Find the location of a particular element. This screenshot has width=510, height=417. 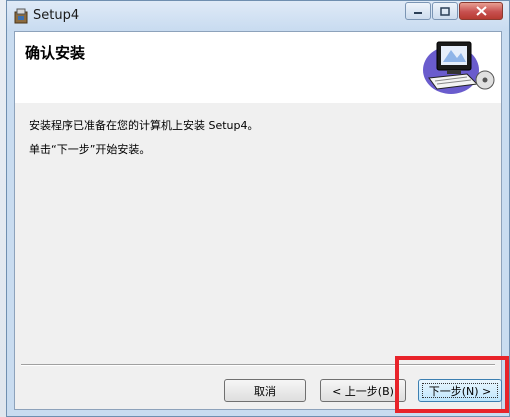

next-button-label: 下一步(N) > is located at coordinates (460, 391).